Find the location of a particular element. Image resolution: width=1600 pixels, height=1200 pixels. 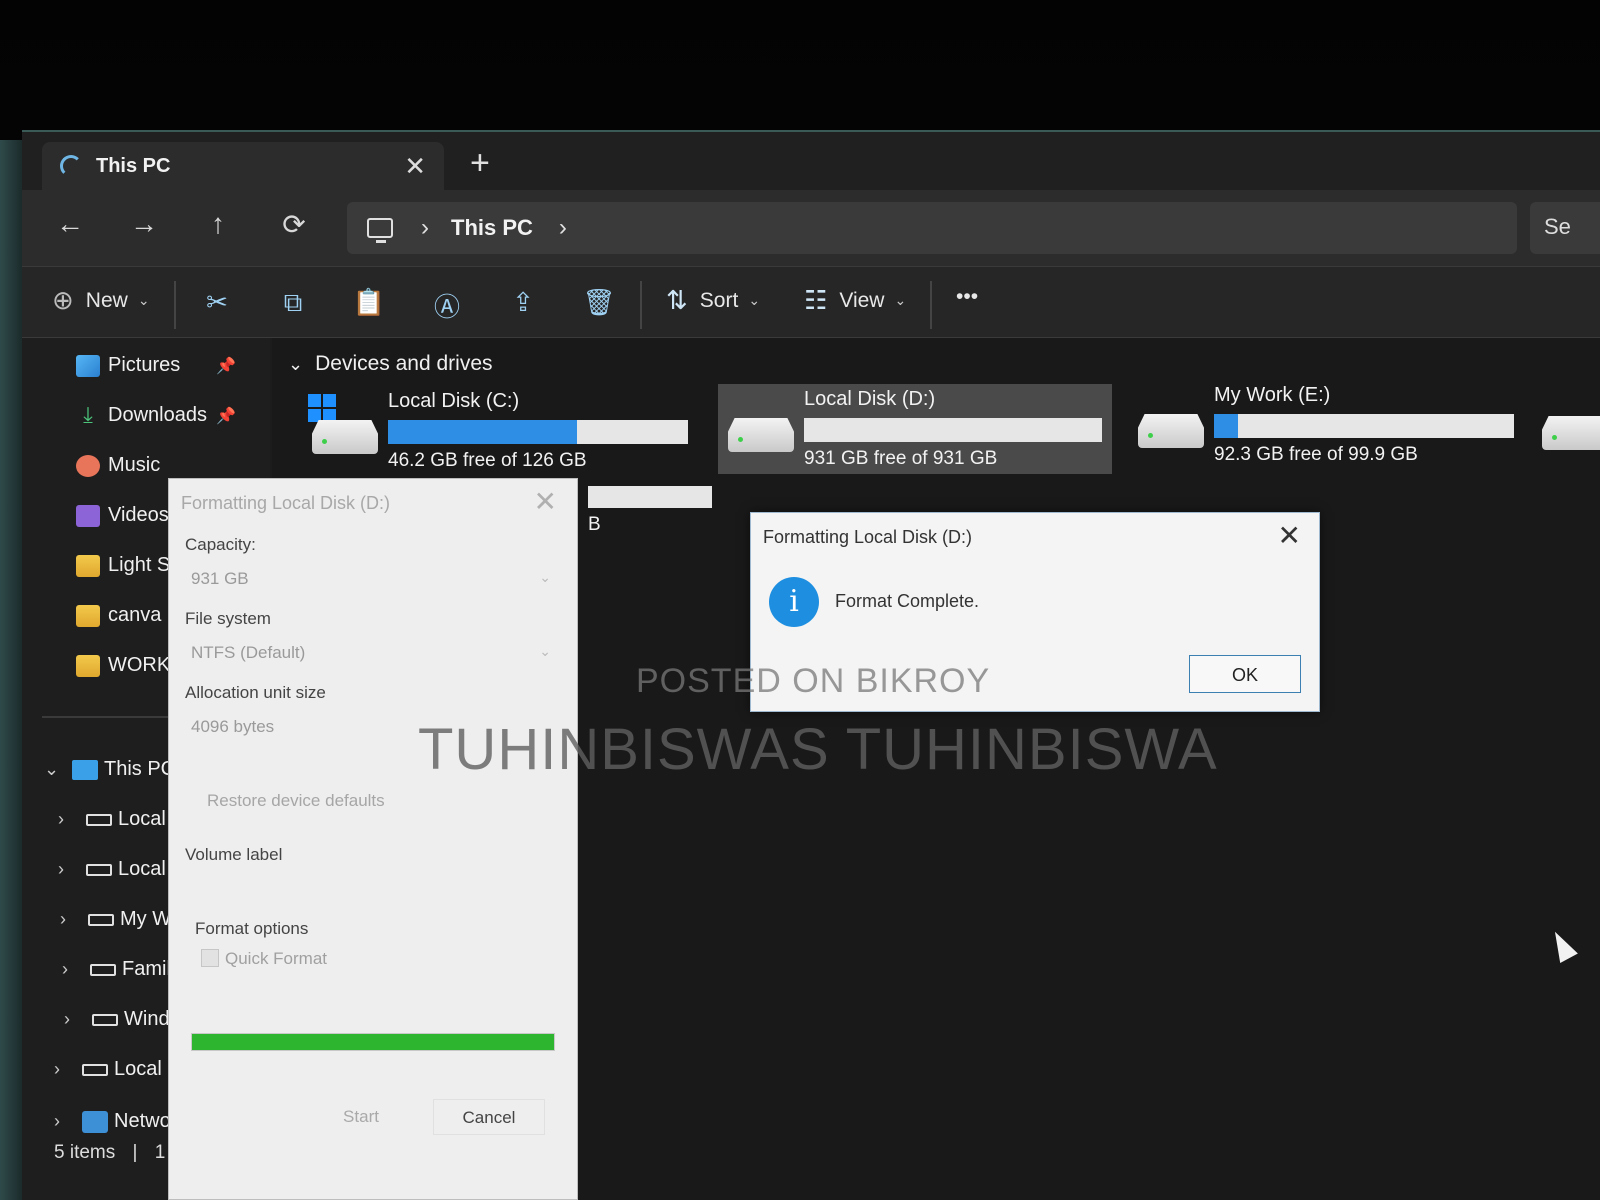

drive-d: Local Disk (D:) 931 GB free of 931 GB is located at coordinates (915, 429).